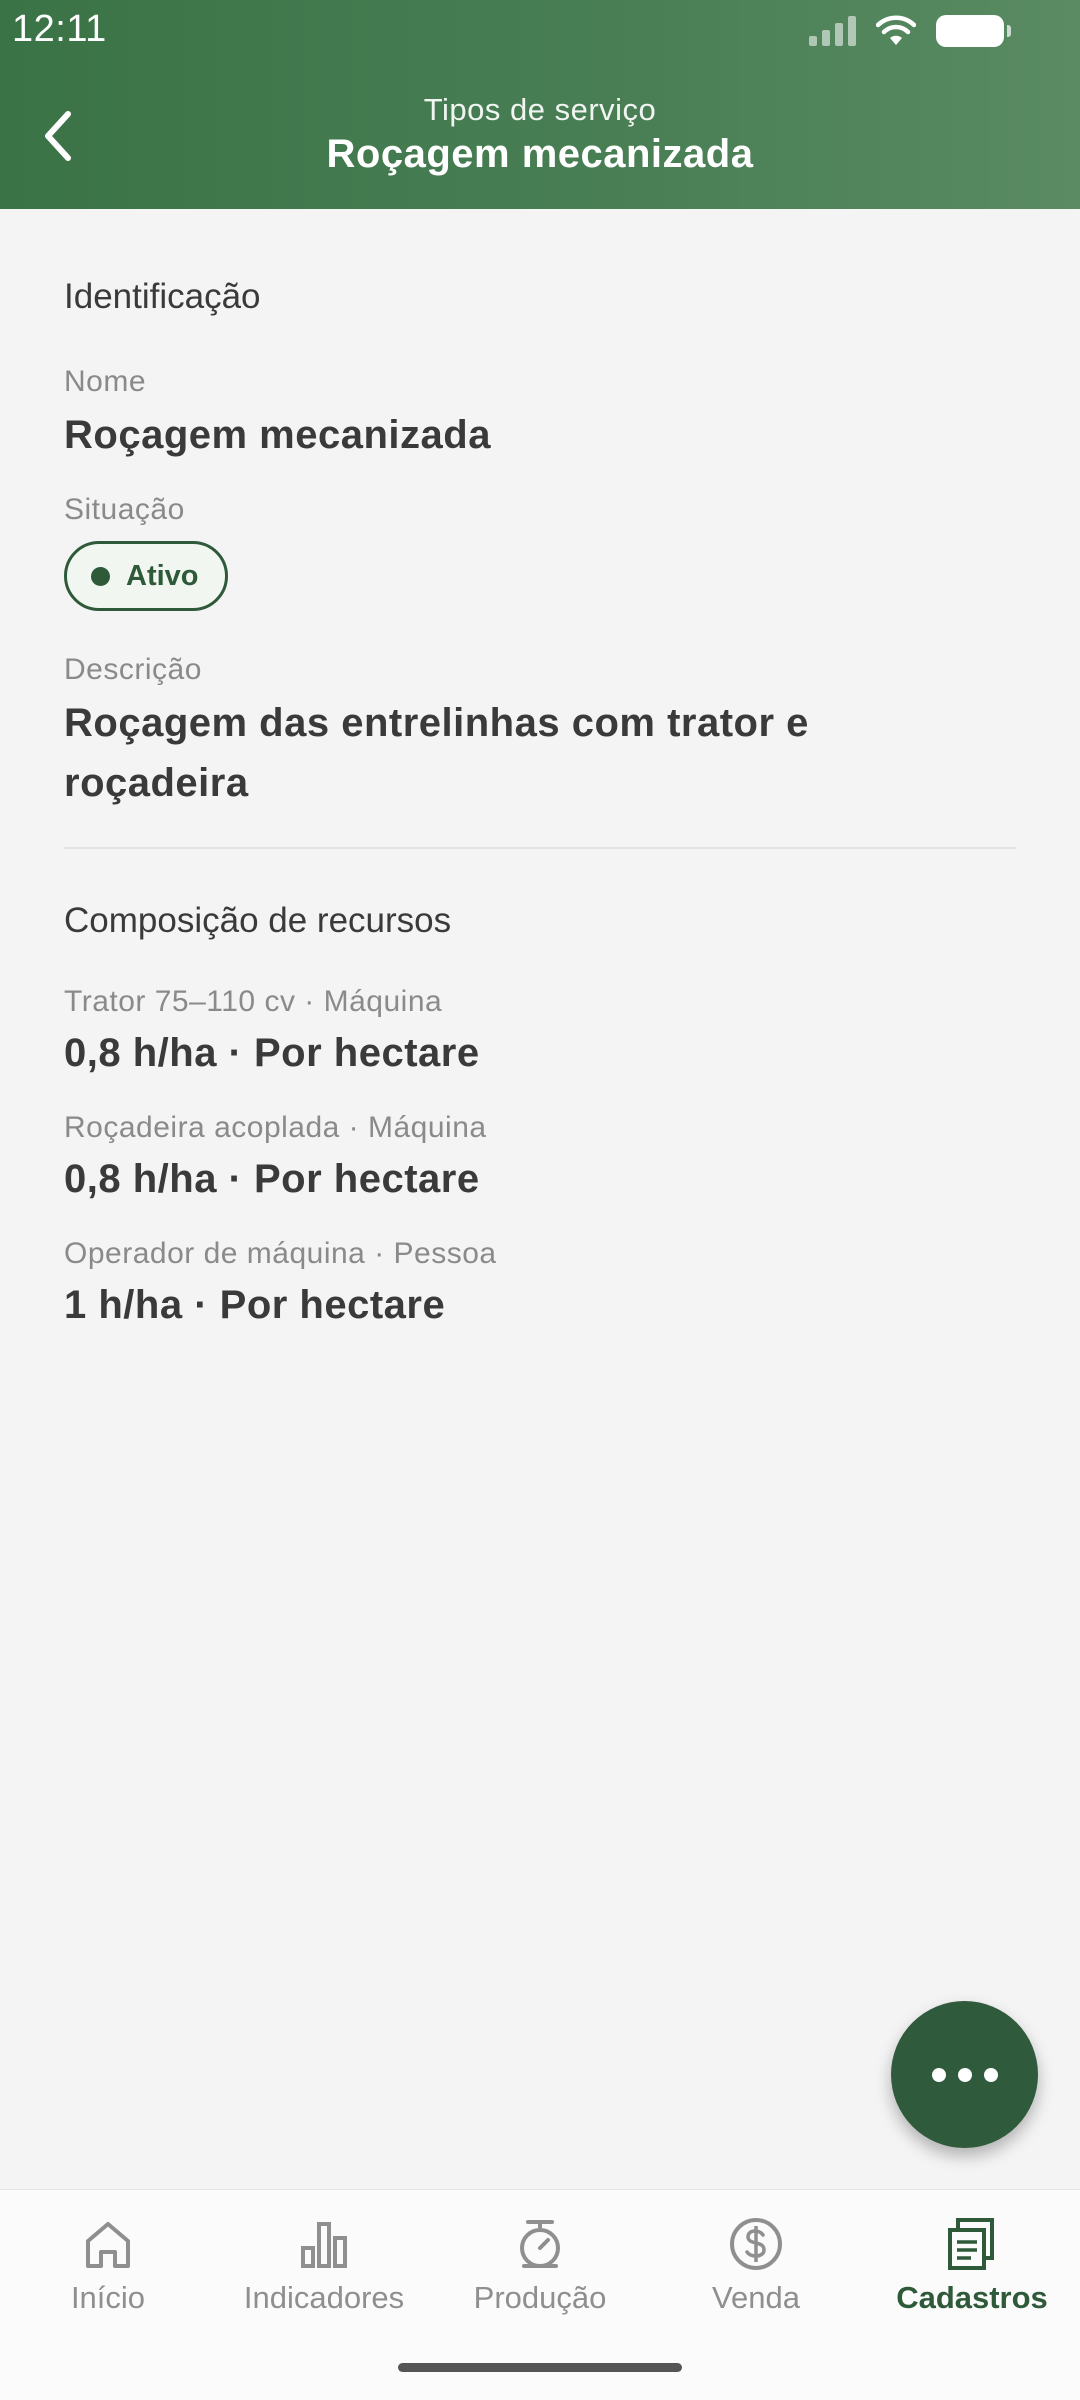 The image size is (1080, 2400). I want to click on identification-section-title: Identificação, so click(162, 296).